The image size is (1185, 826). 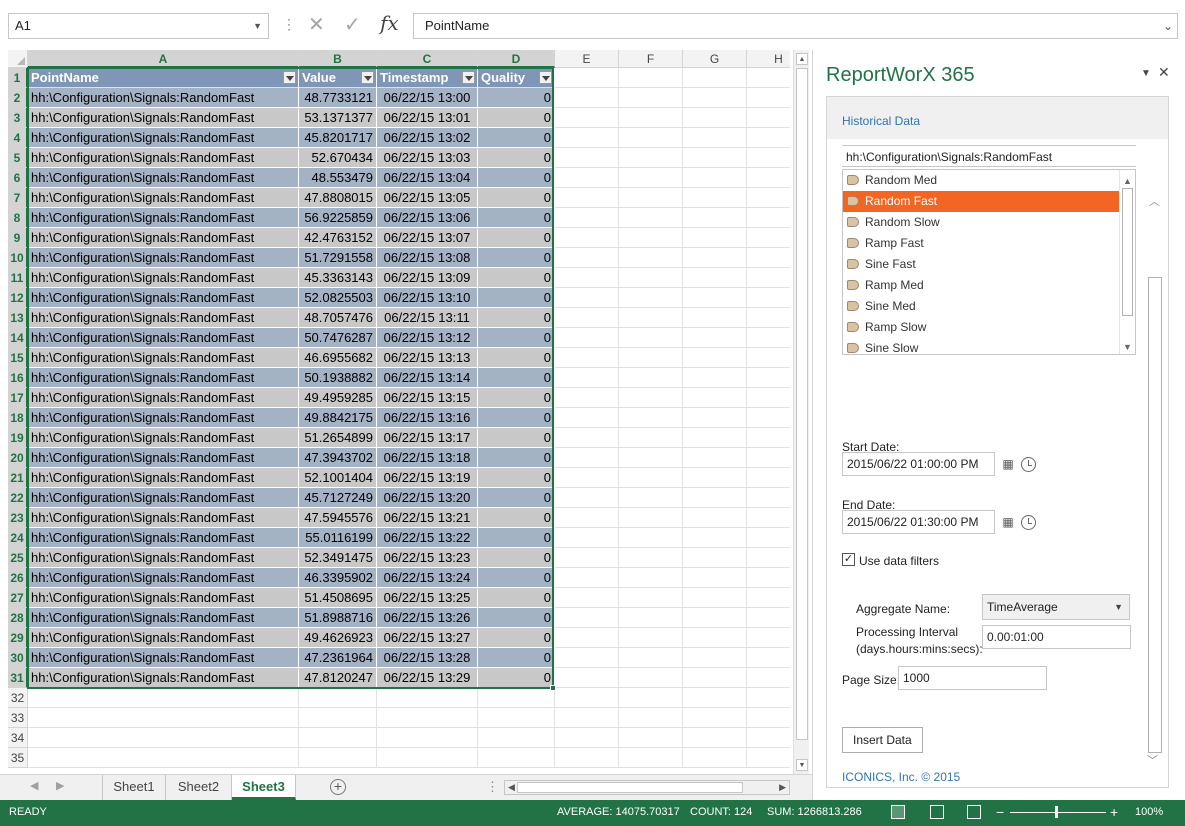 I want to click on cell: 50.7476287, so click(x=338, y=338).